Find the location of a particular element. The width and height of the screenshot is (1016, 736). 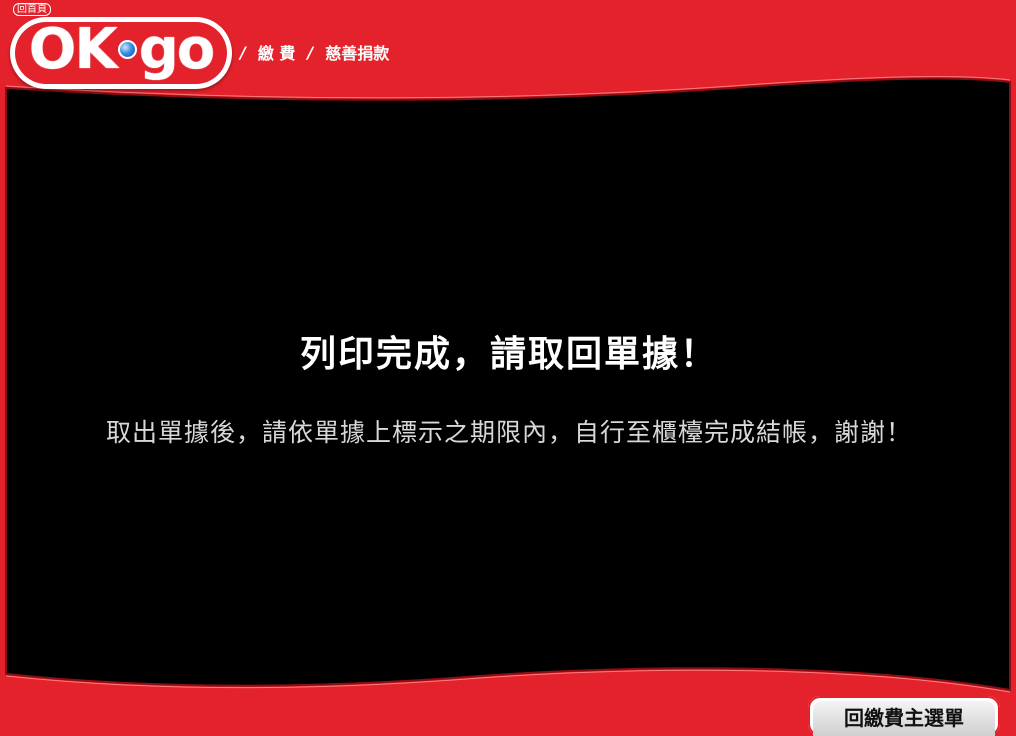

header: 回首頁 OK go / 繳 費 / 慈善捐款 is located at coordinates (508, 55).